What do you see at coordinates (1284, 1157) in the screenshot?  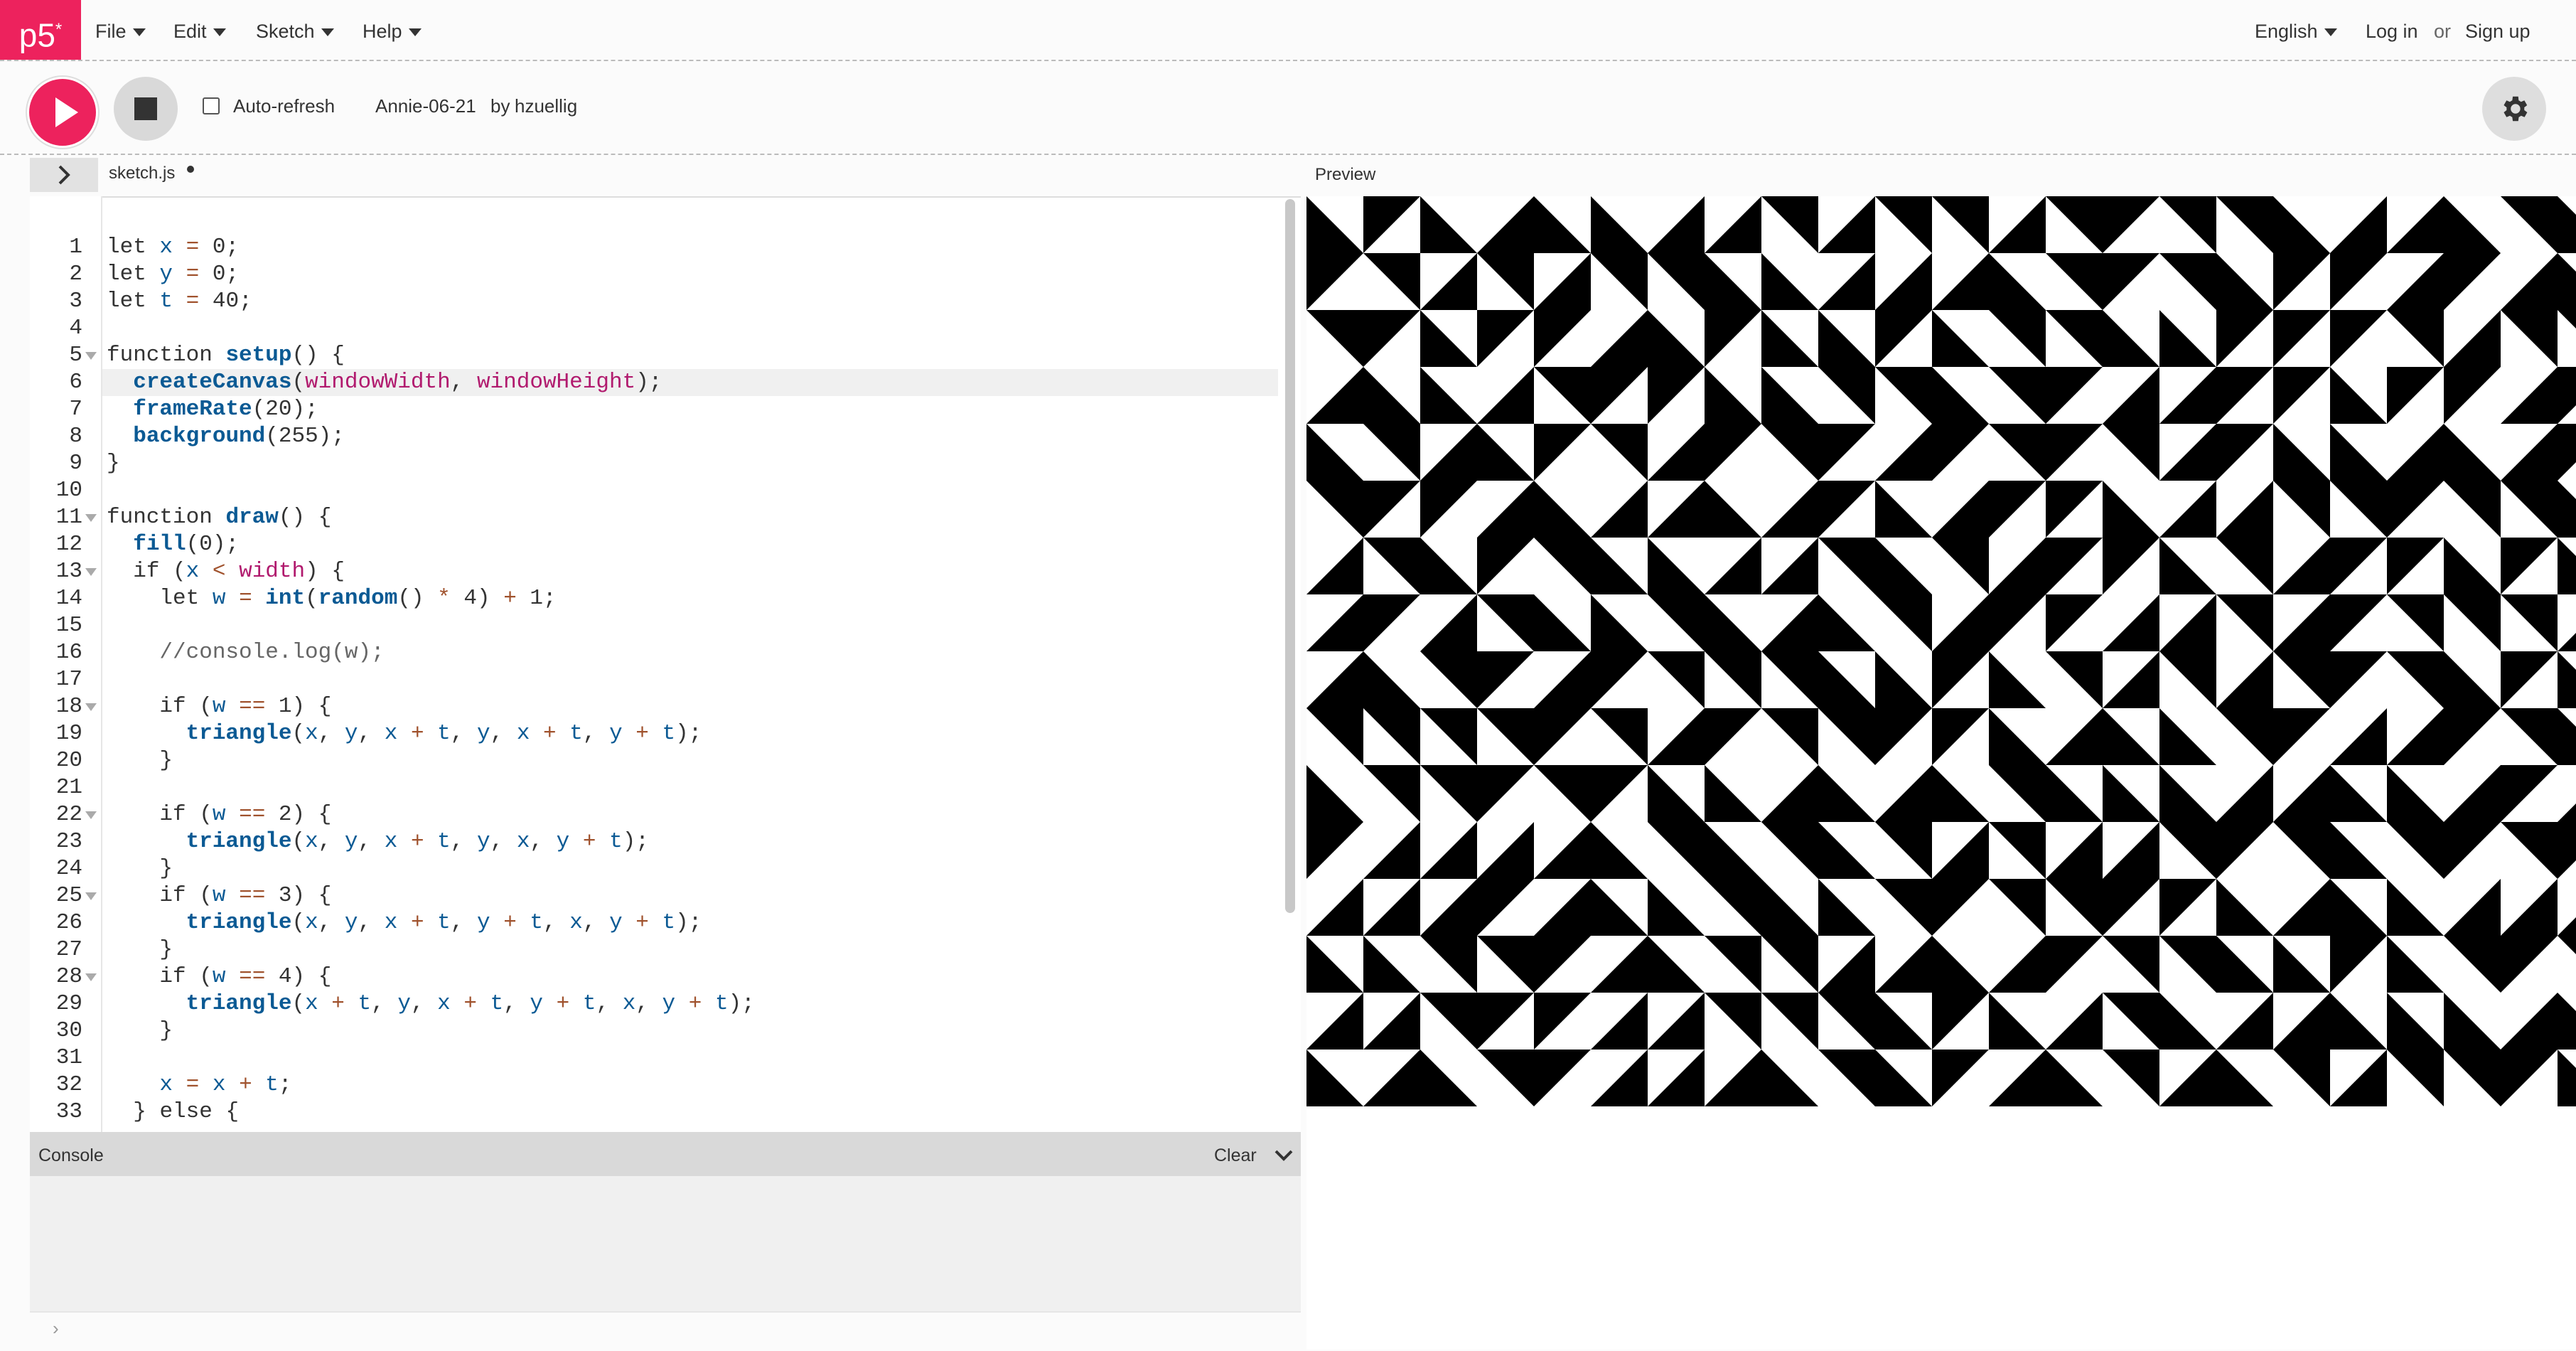 I see `console-collapse-button` at bounding box center [1284, 1157].